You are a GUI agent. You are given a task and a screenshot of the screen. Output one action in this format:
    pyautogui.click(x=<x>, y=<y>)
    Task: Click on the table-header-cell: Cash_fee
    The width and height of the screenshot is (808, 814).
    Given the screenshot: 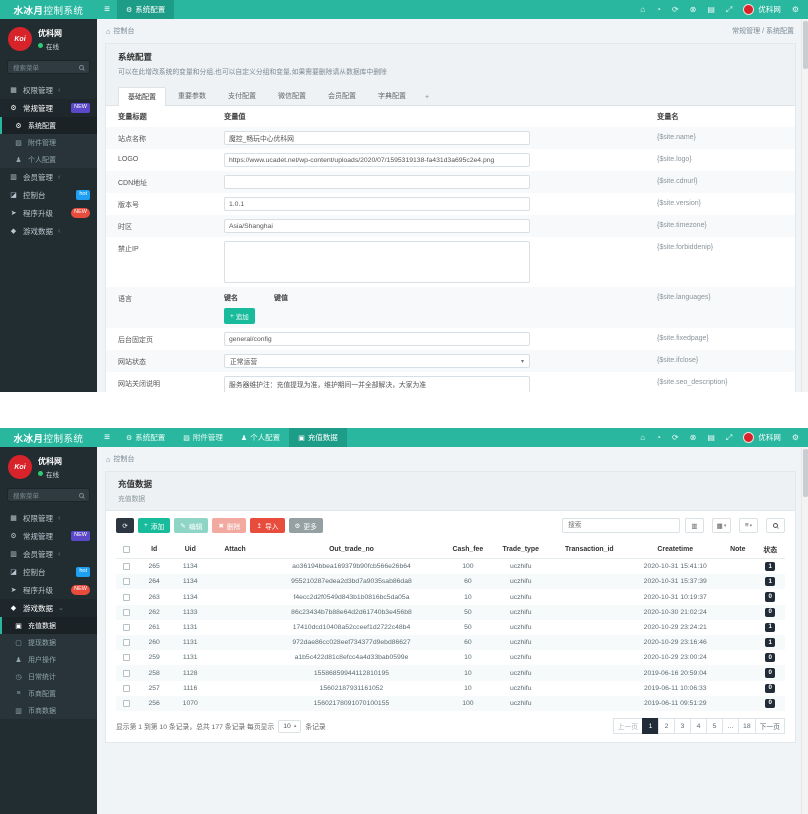 What is the action you would take?
    pyautogui.click(x=468, y=549)
    